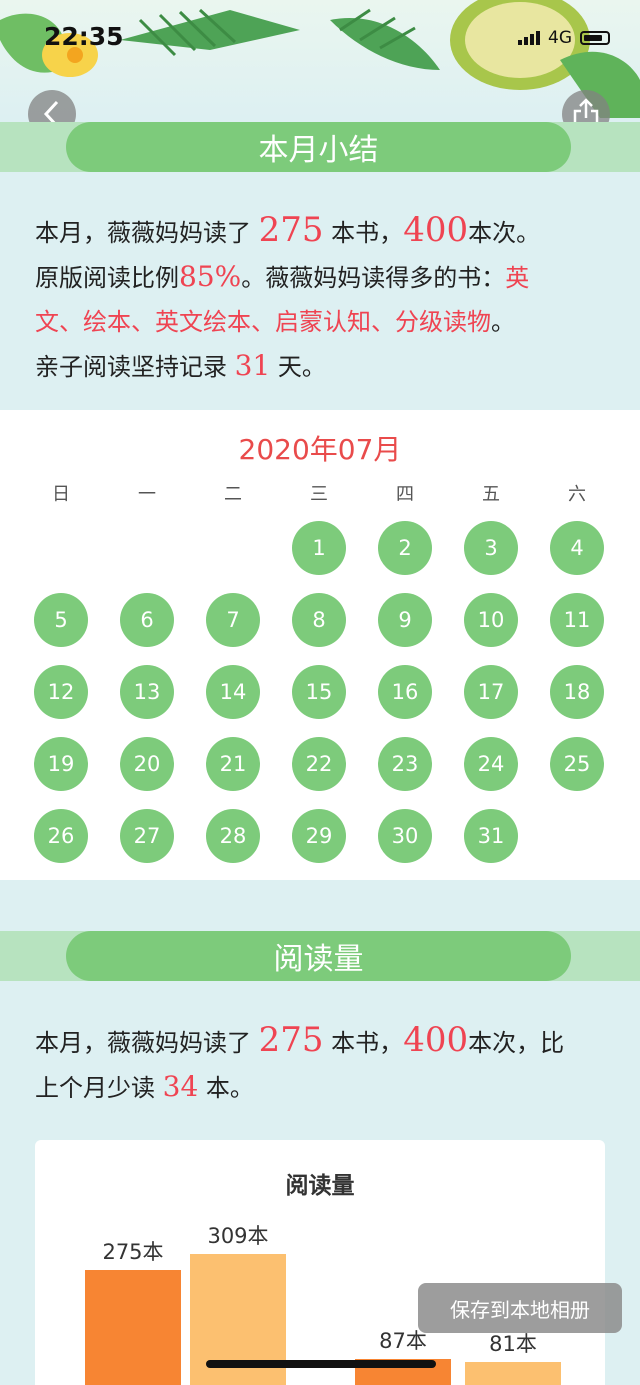 This screenshot has height=1385, width=640. Describe the element at coordinates (147, 836) in the screenshot. I see `calendar-day: 27` at that location.